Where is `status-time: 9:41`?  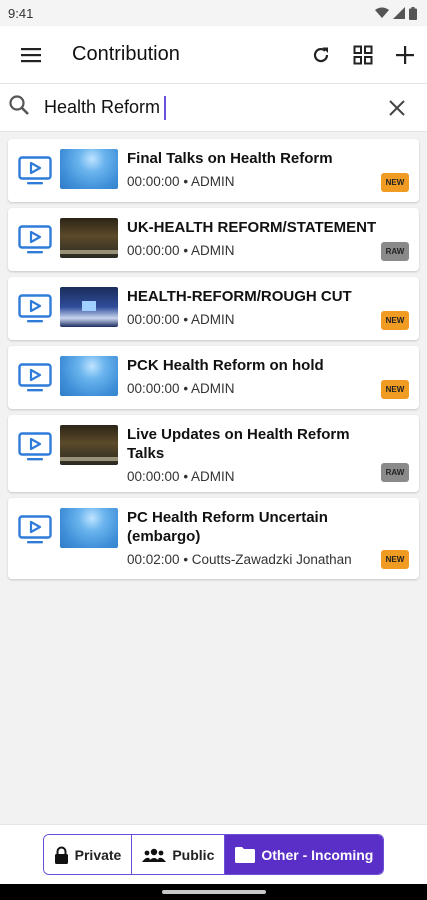
status-time: 9:41 is located at coordinates (21, 13).